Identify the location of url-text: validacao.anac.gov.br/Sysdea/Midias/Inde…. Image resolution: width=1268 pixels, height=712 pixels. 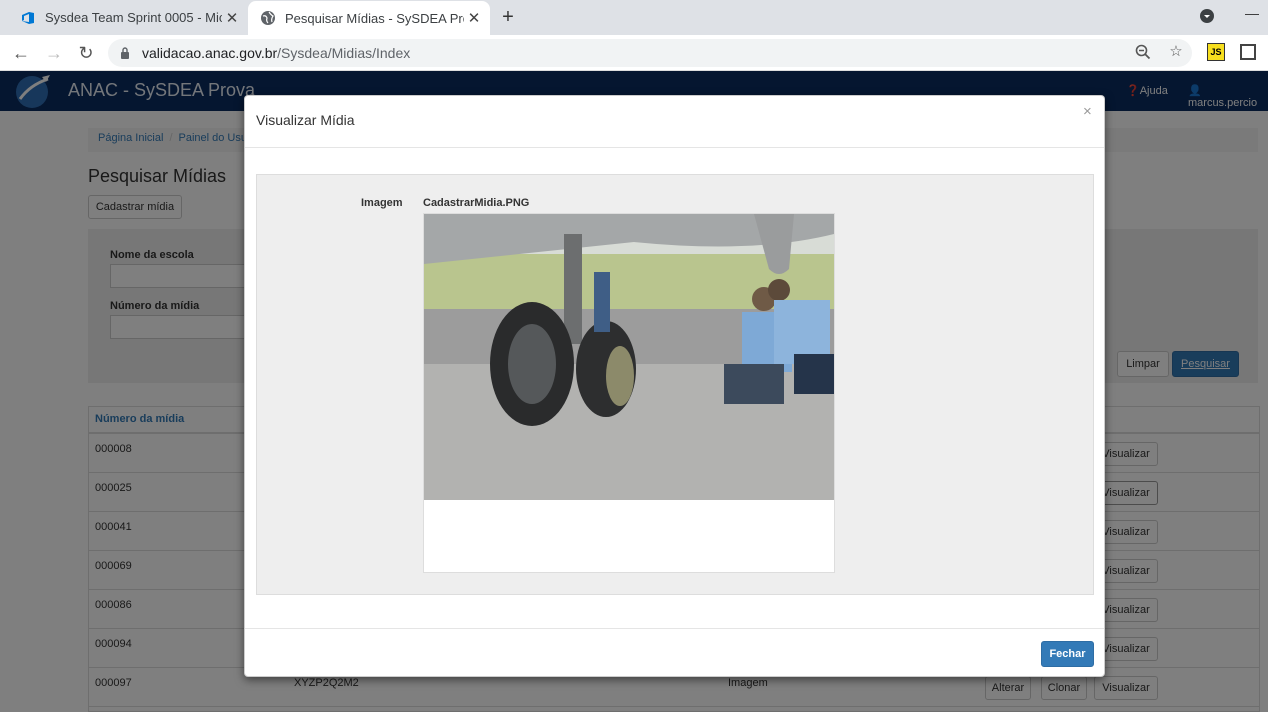
(276, 53).